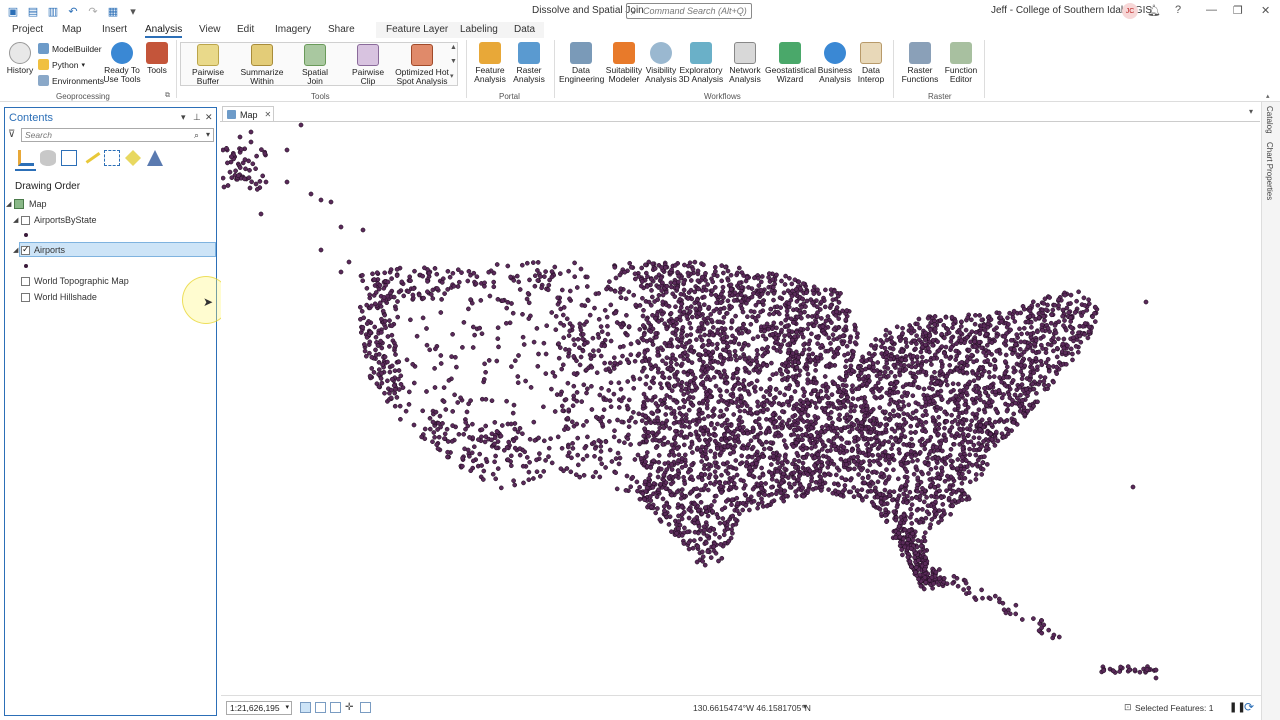 Image resolution: width=1280 pixels, height=720 pixels. Describe the element at coordinates (122, 63) in the screenshot. I see `ready-to-use-tools-button: Ready To Use Tools` at that location.